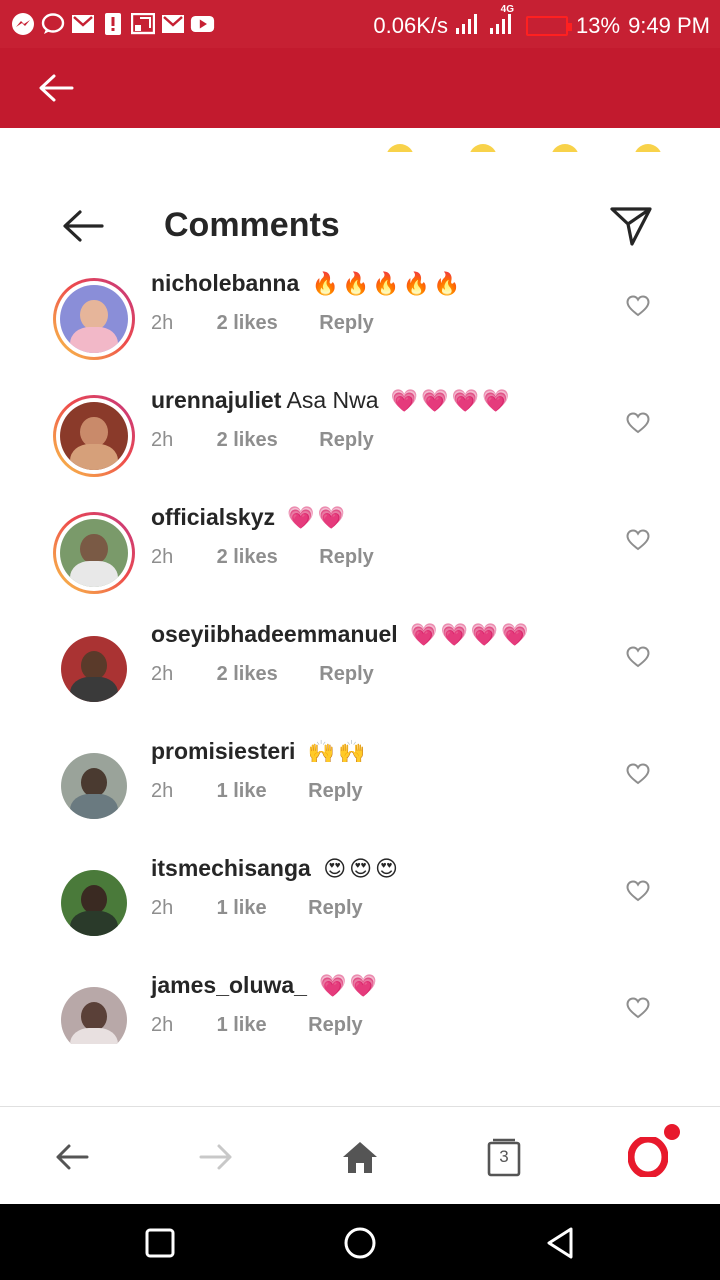  What do you see at coordinates (216, 400) in the screenshot?
I see `comment-username: urennajuliet` at bounding box center [216, 400].